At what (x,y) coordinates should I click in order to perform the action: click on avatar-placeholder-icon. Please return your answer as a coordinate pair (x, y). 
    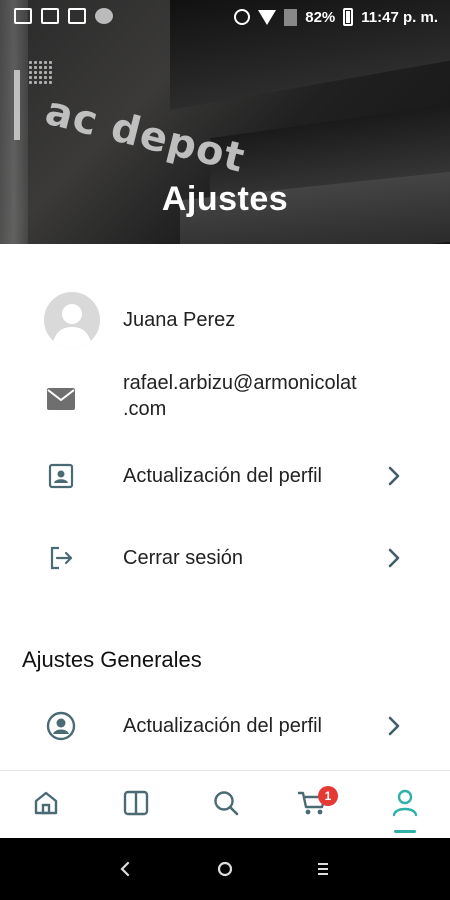
    Looking at the image, I should click on (72, 326).